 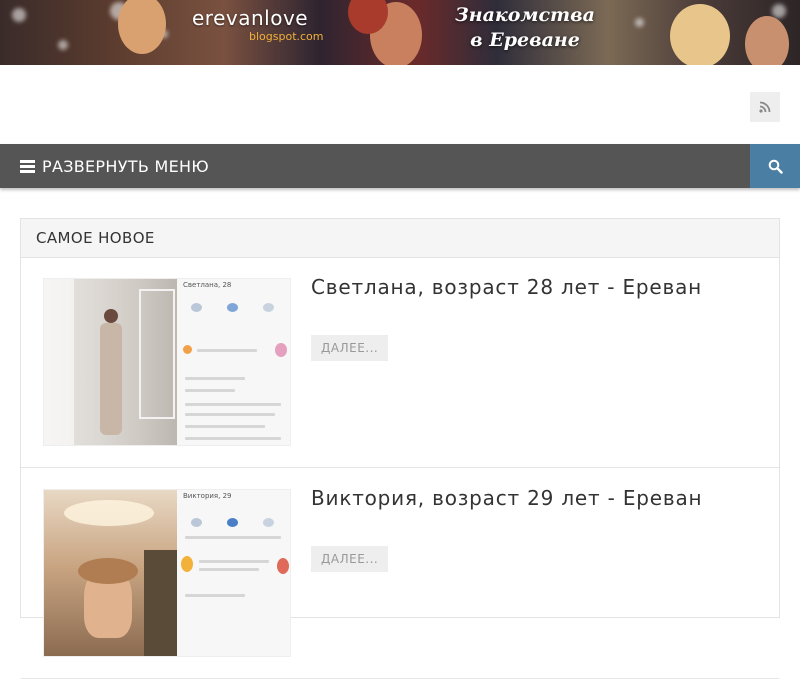 I want to click on person-head, so click(x=111, y=316).